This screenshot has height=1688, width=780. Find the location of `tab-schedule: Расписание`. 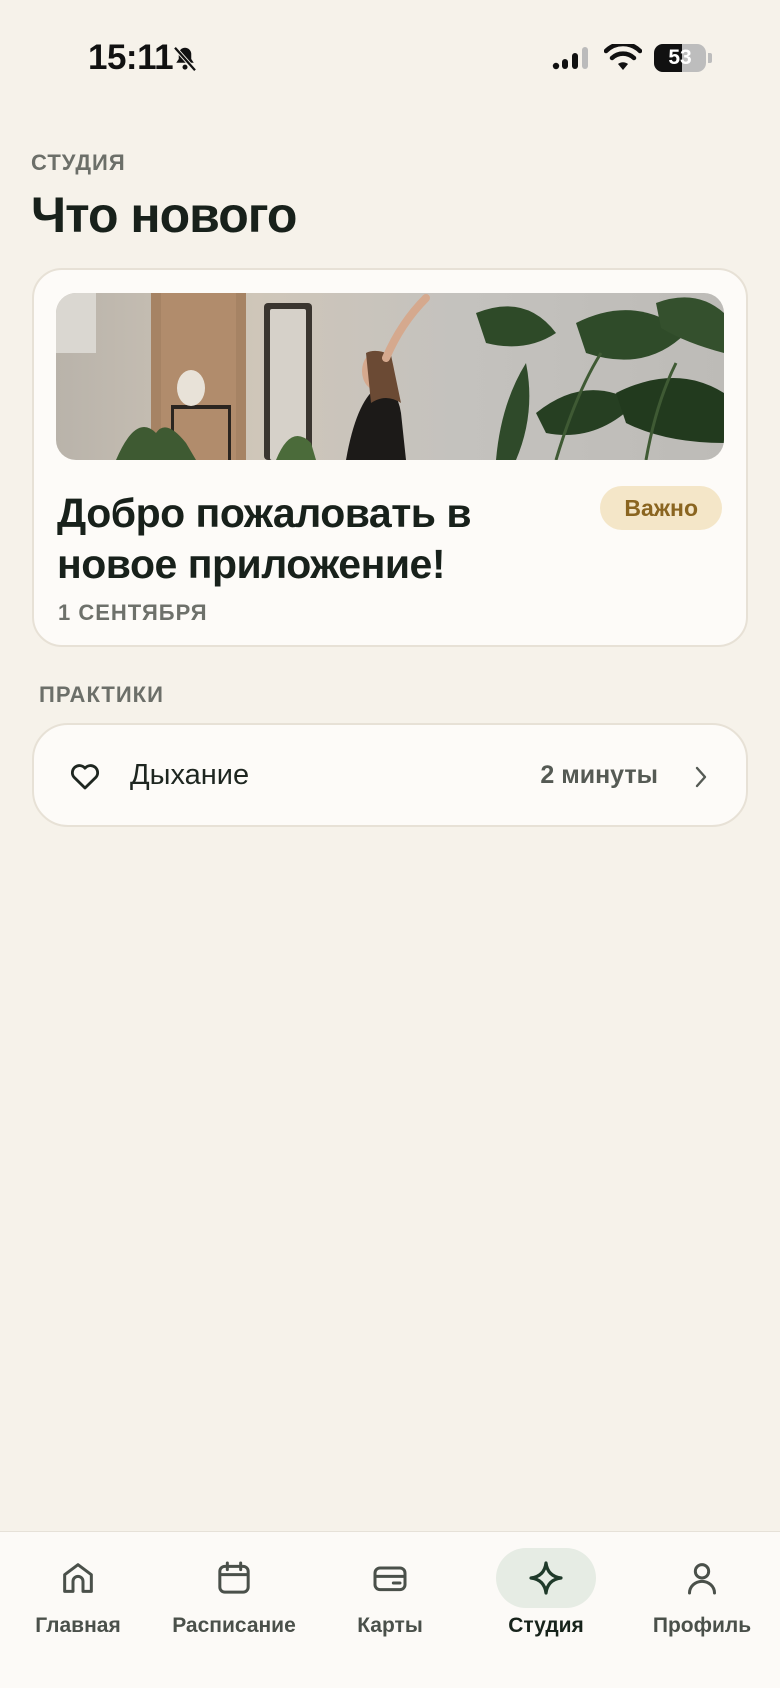

tab-schedule: Расписание is located at coordinates (234, 1587).